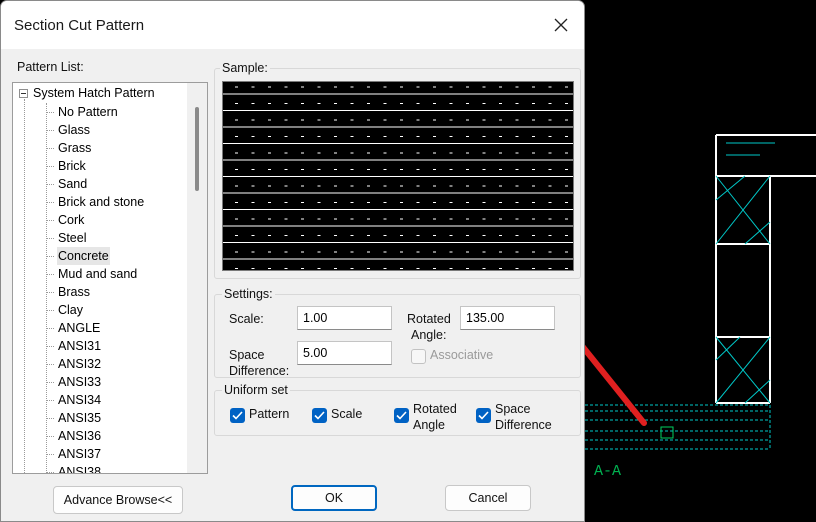  Describe the element at coordinates (72, 184) in the screenshot. I see `tree-item: Sand` at that location.